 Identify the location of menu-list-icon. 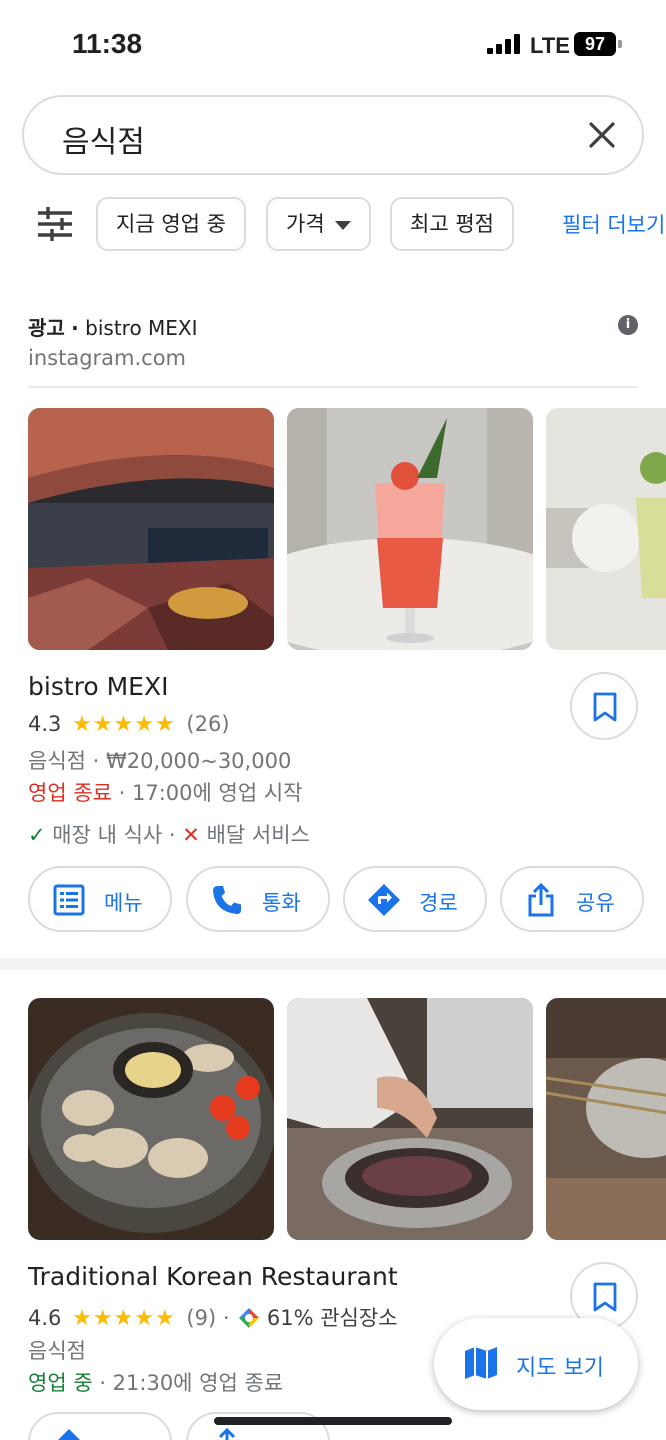
(69, 900).